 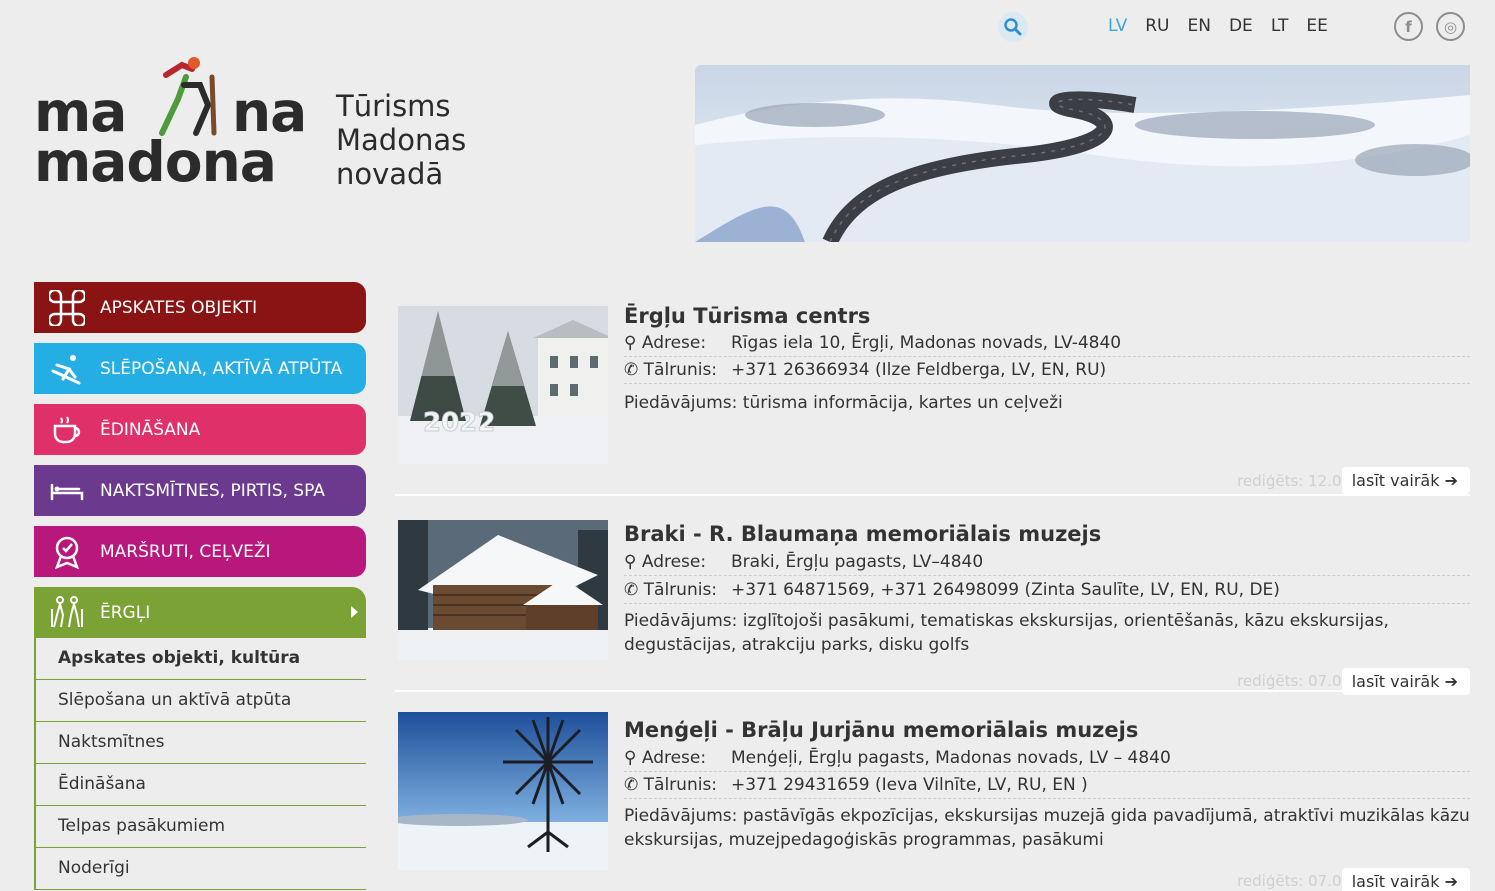 I want to click on search-icon, so click(x=1013, y=27).